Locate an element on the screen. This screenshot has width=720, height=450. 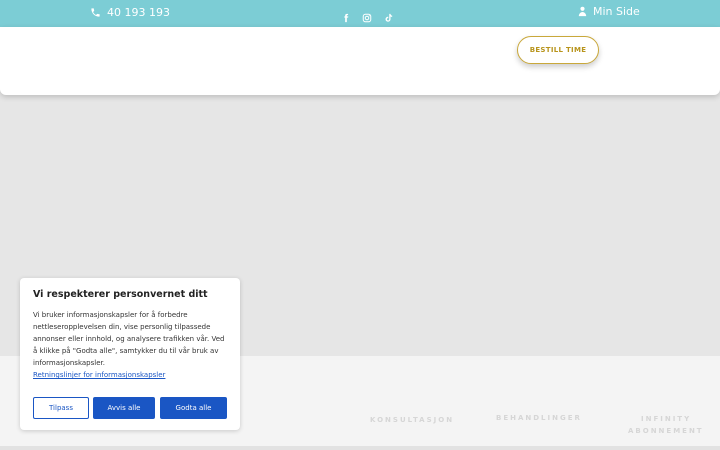
instagram-icon is located at coordinates (367, 15).